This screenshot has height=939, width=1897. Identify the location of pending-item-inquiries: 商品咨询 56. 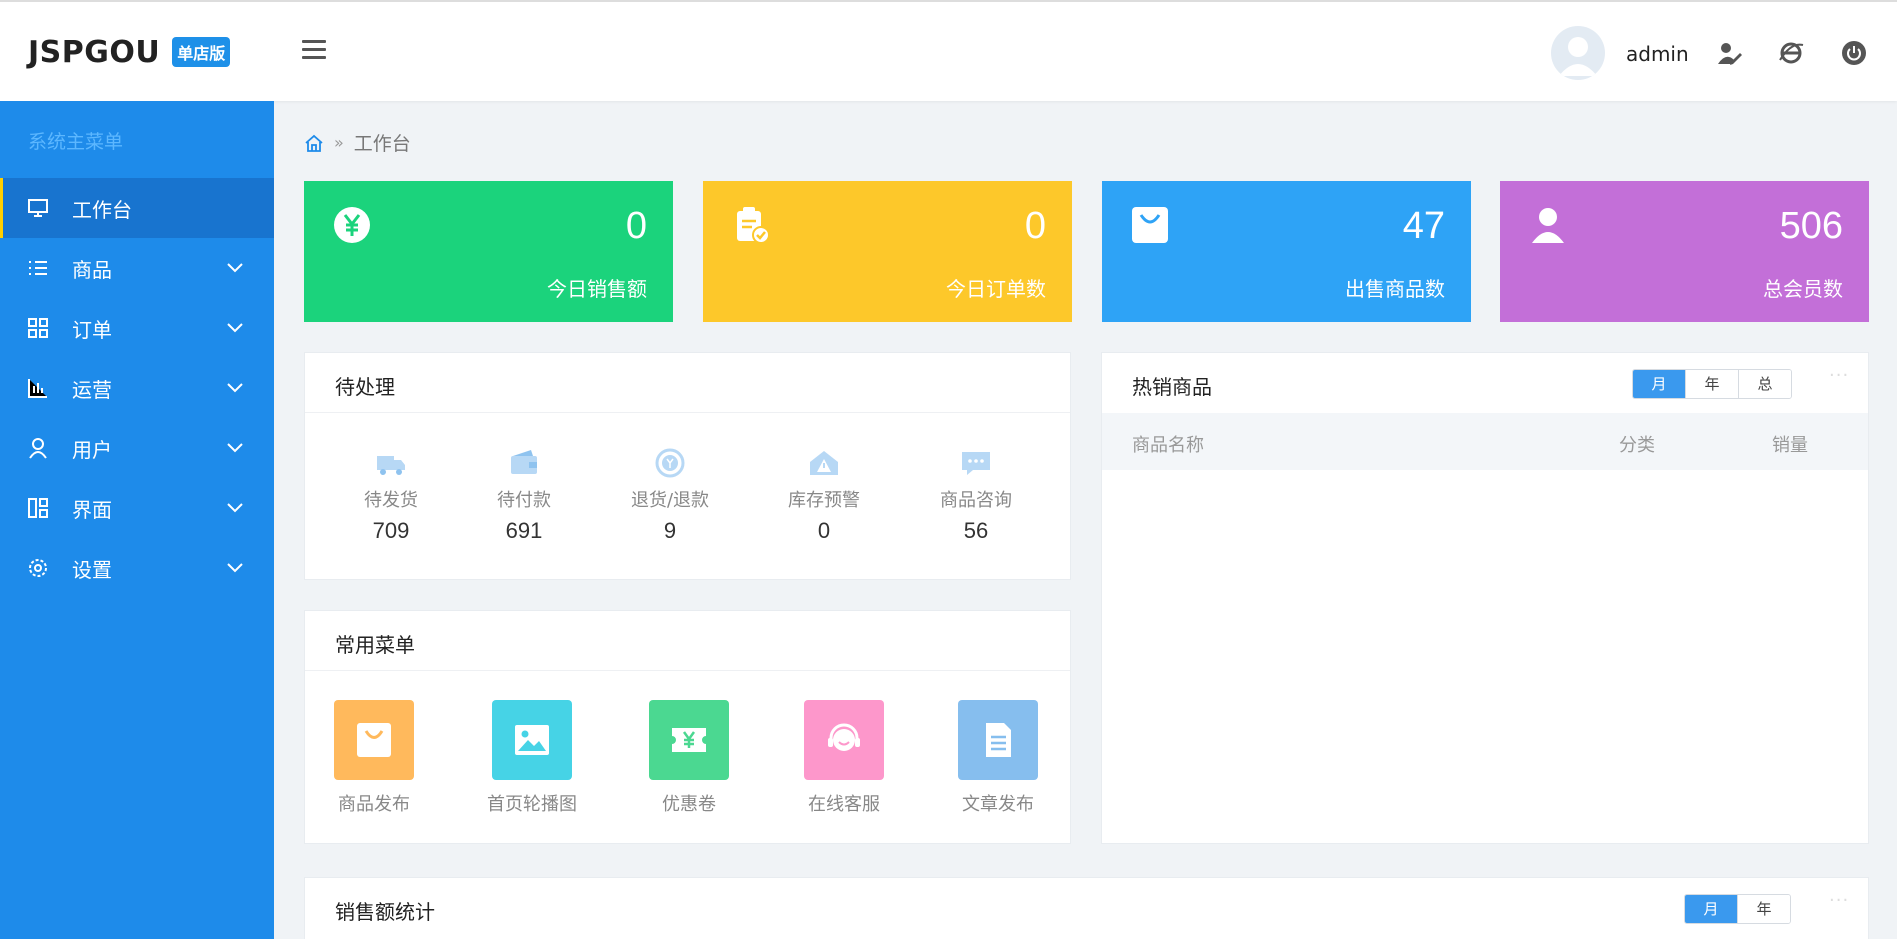
(976, 495).